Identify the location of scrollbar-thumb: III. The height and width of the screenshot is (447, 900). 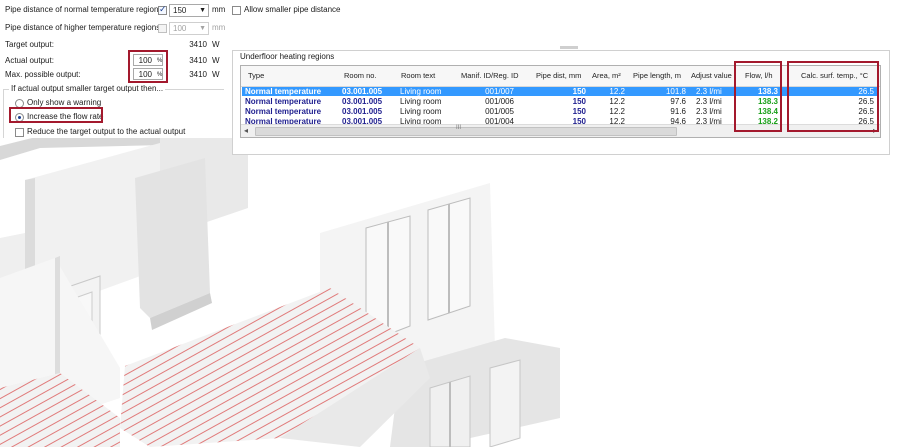
(466, 130).